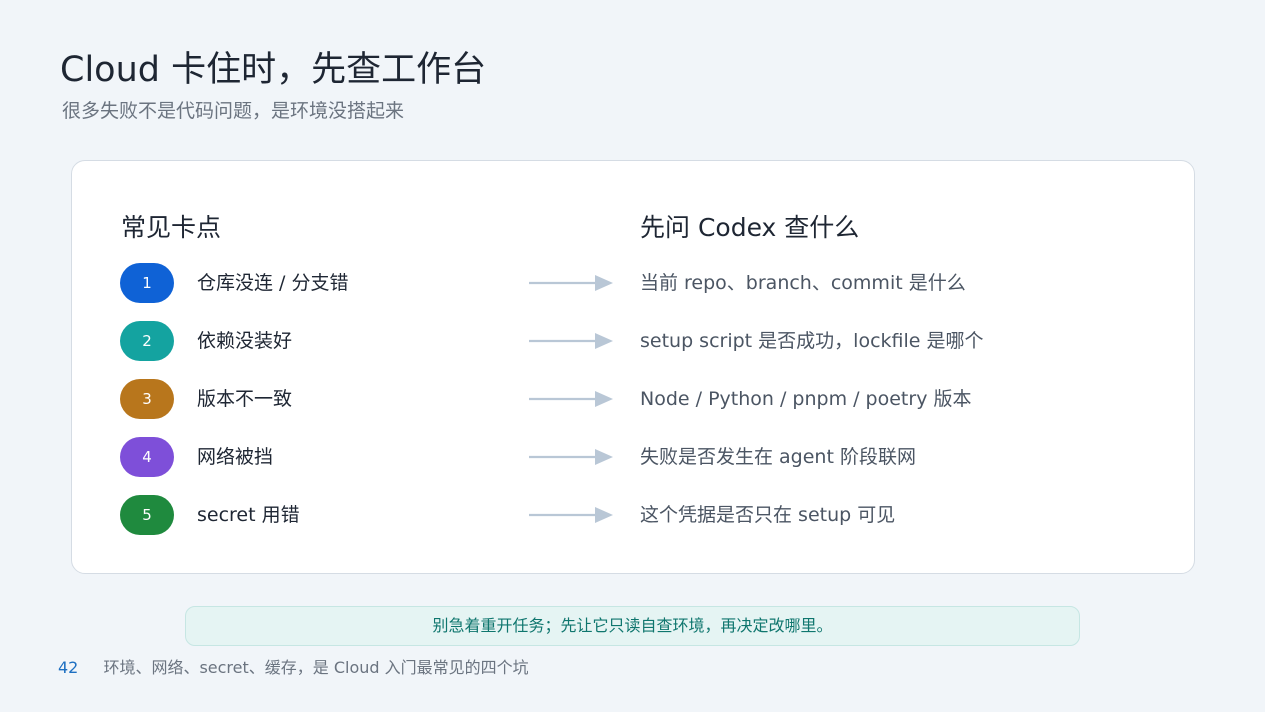 This screenshot has width=1265, height=712. What do you see at coordinates (147, 283) in the screenshot?
I see `step-number-badge: 1` at bounding box center [147, 283].